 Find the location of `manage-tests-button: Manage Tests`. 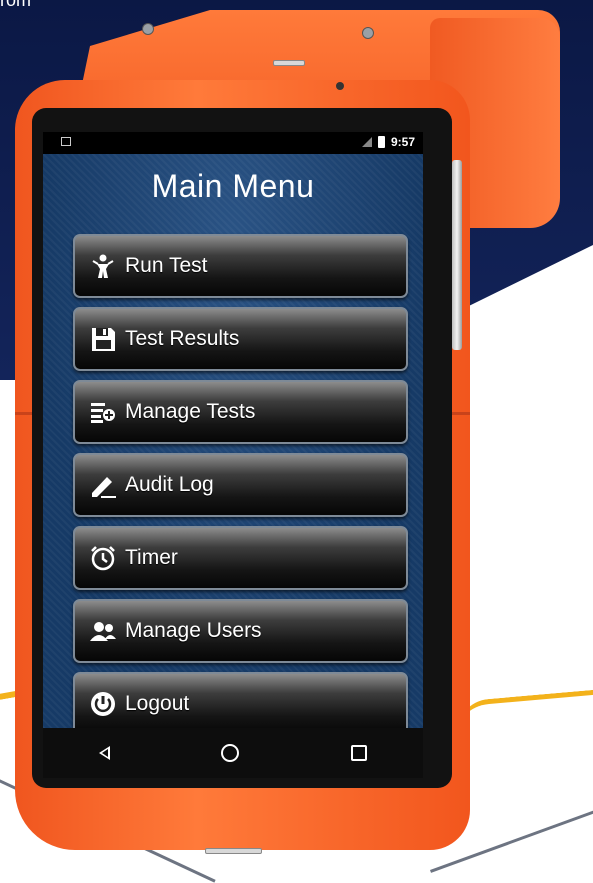

manage-tests-button: Manage Tests is located at coordinates (240, 412).